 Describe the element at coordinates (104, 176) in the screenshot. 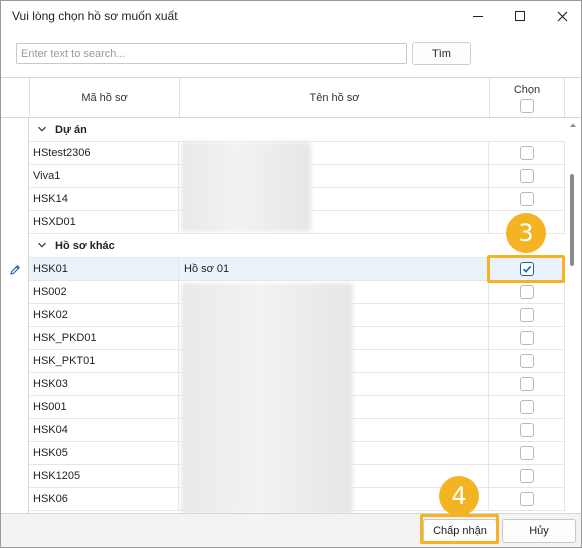

I see `cell-ma-ho-so: Viva1` at that location.